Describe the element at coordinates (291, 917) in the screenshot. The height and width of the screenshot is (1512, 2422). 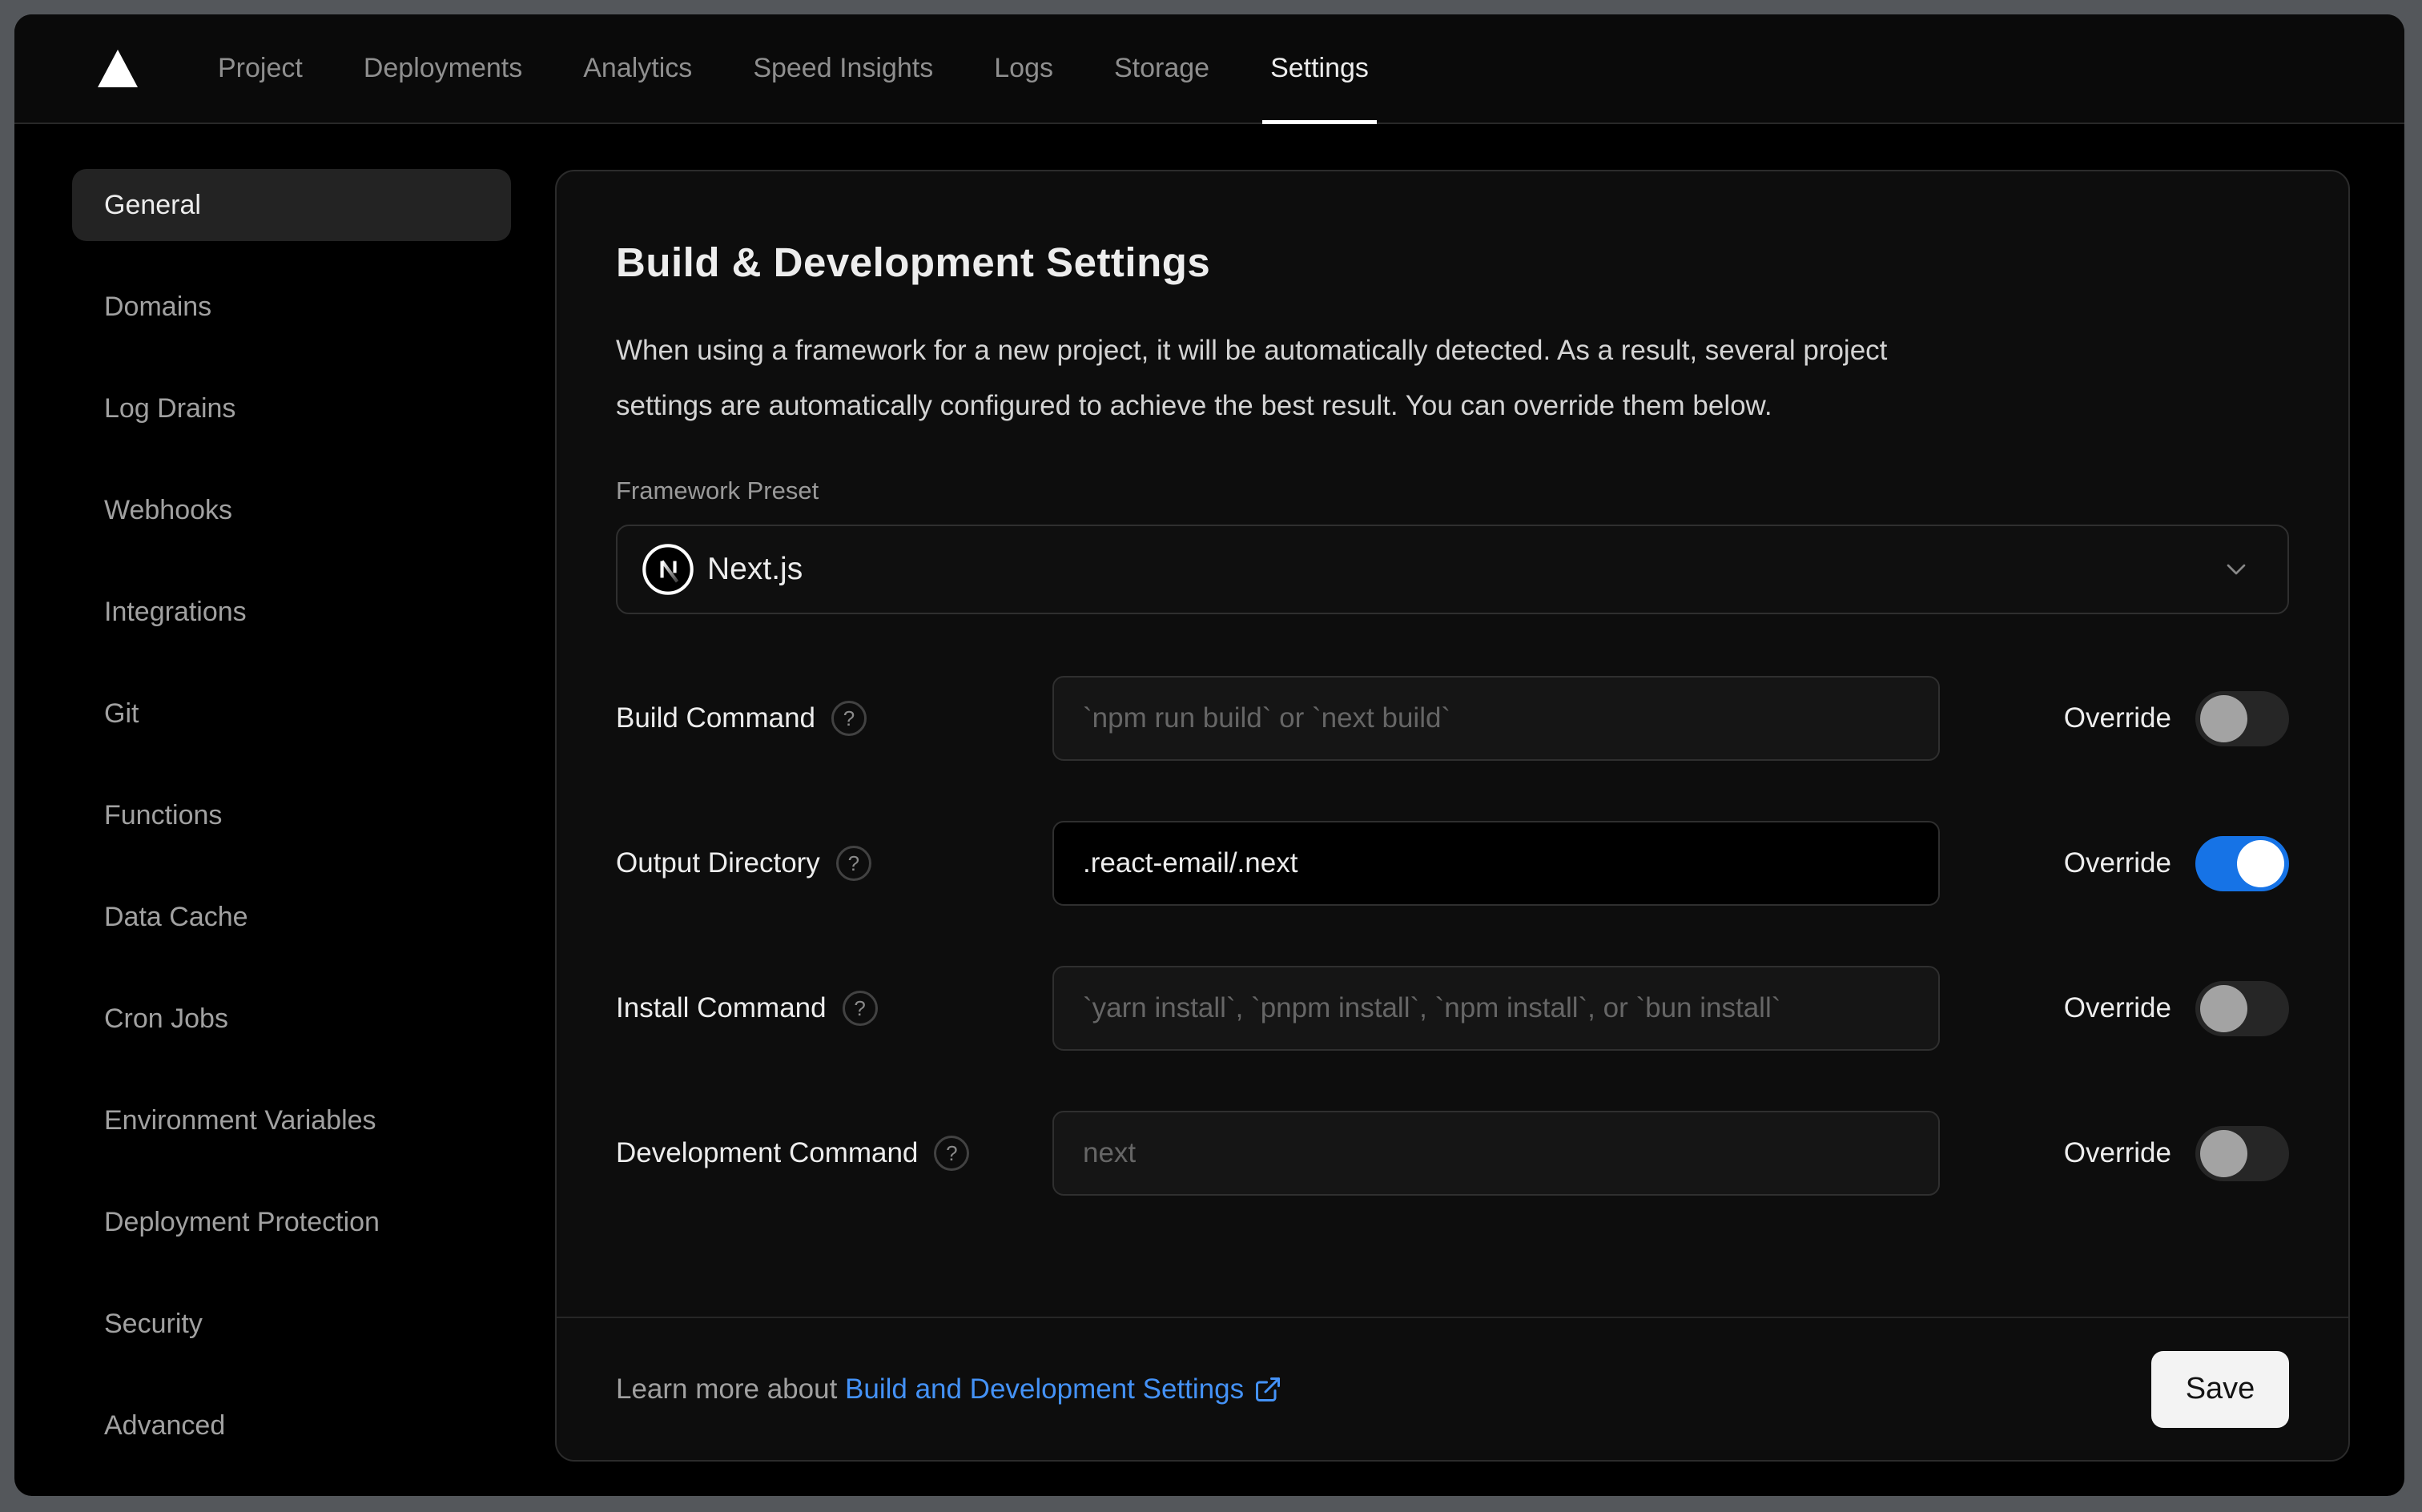
I see `sidebar-item-data-cache: Data Cache` at that location.